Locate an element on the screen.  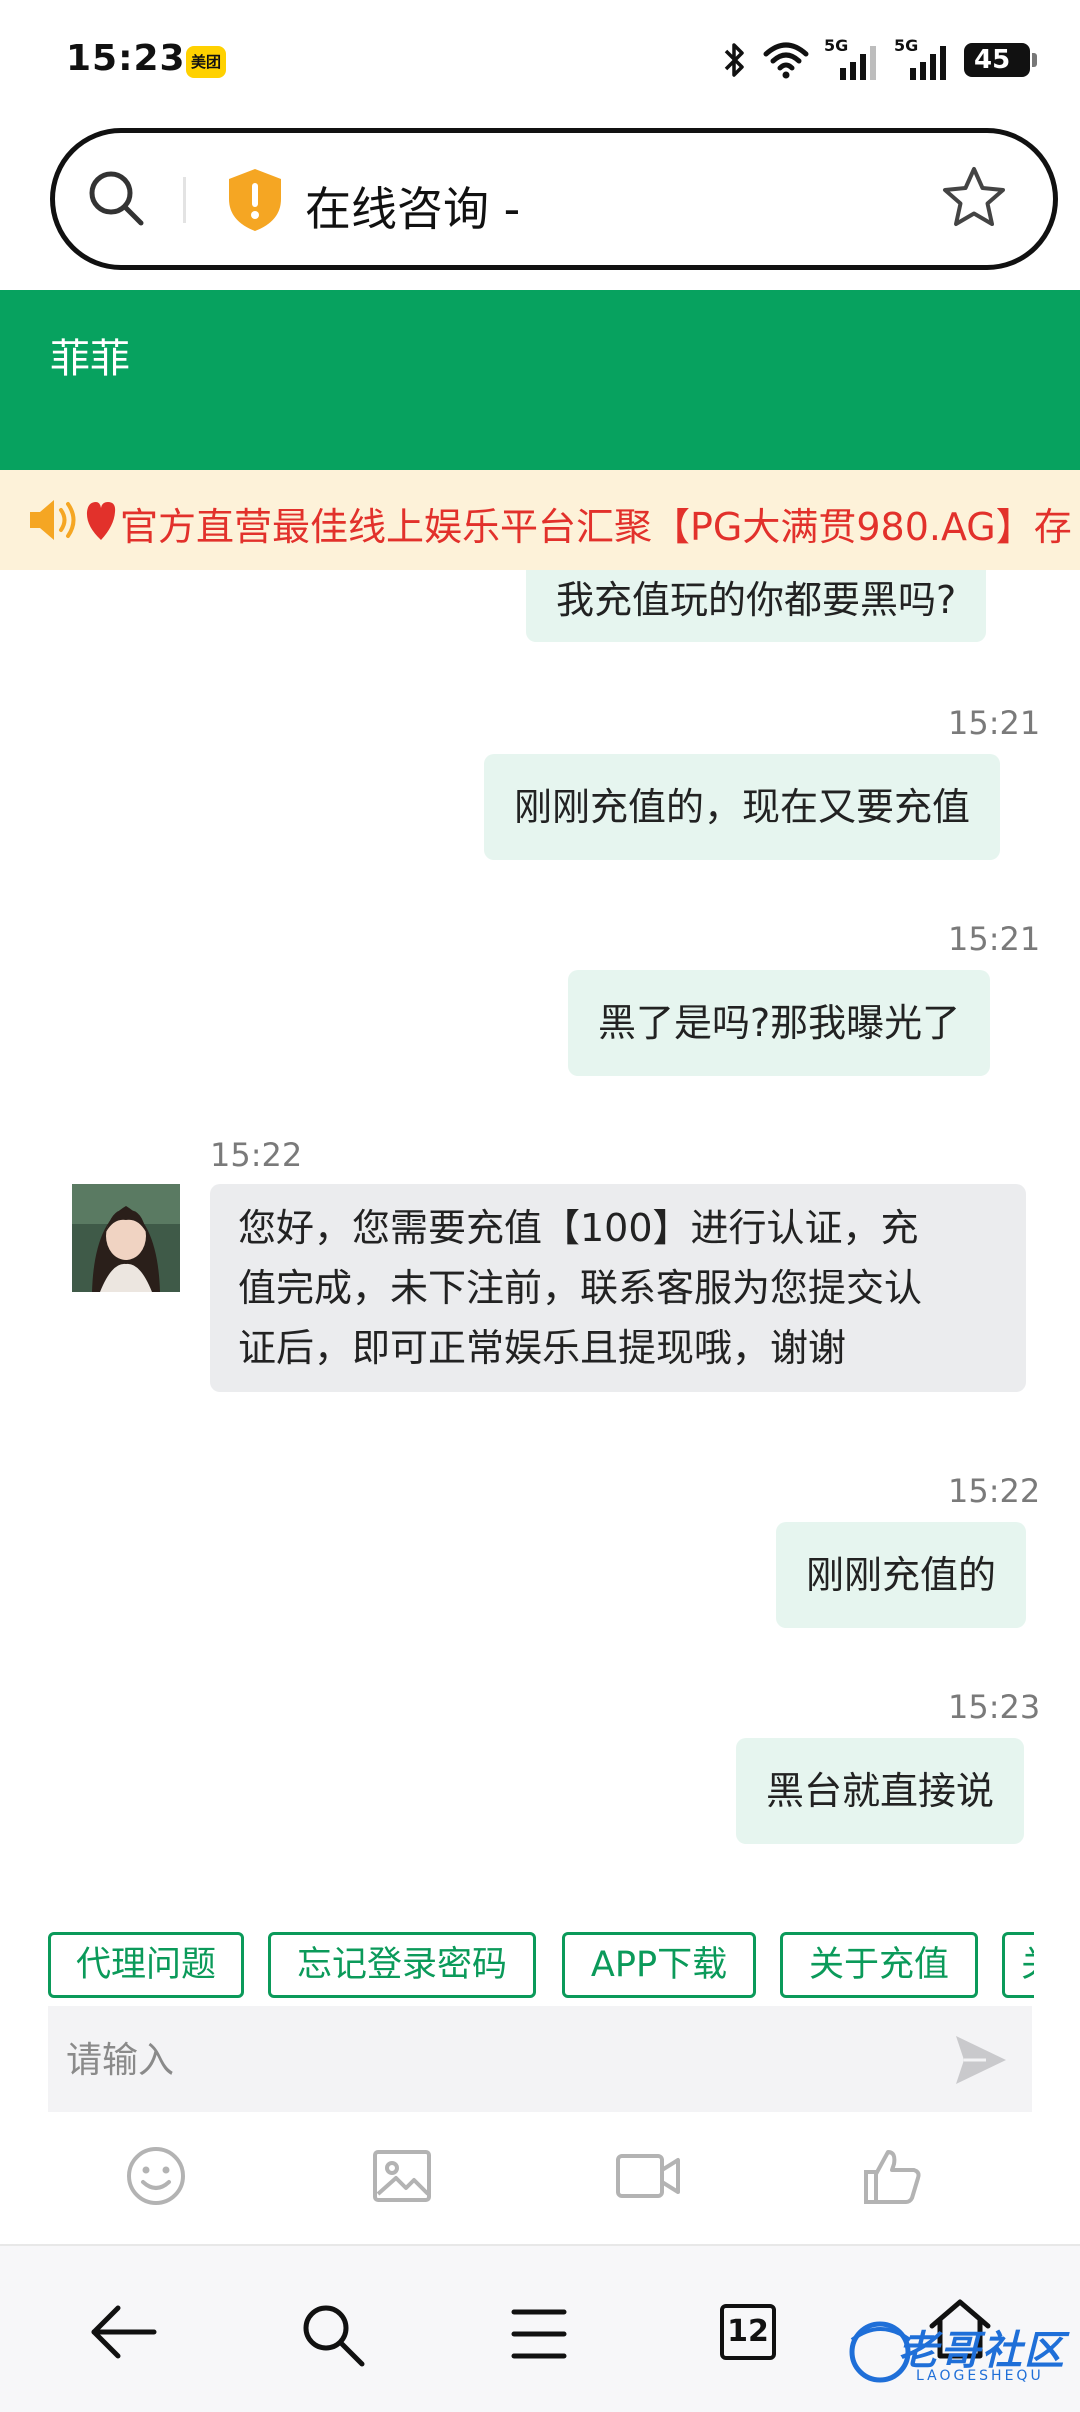
quick-reply-bar: 代理问题 忘记登录密码 APP下载 关于充值 关 is located at coordinates (541, 1966).